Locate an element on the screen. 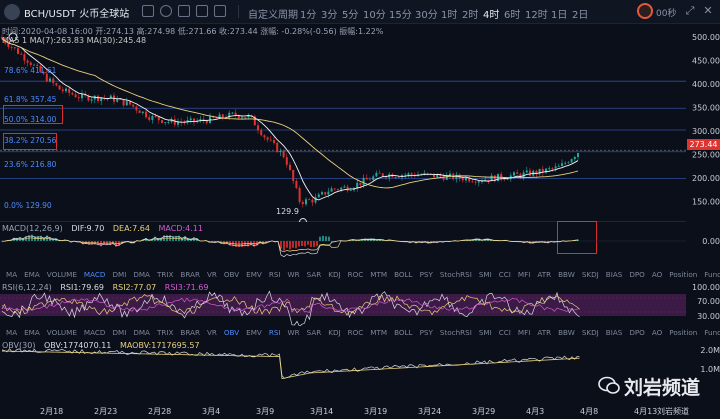 The width and height of the screenshot is (720, 419). period-8: 4时 is located at coordinates (491, 13).